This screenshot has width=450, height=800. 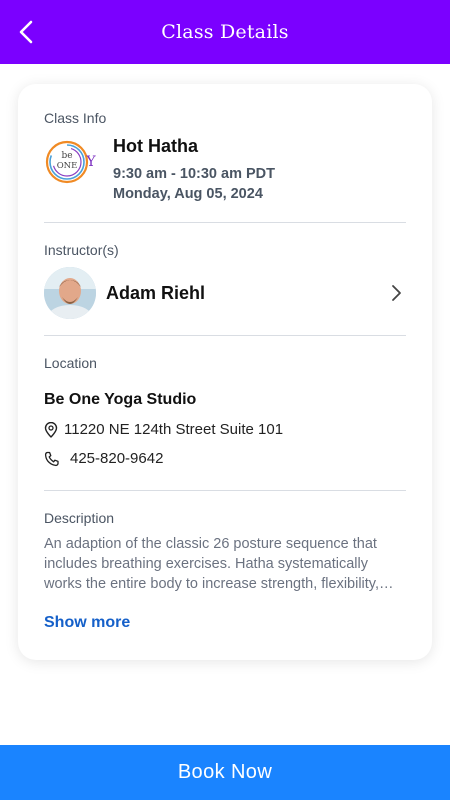 I want to click on page-title: Class Details, so click(x=225, y=32).